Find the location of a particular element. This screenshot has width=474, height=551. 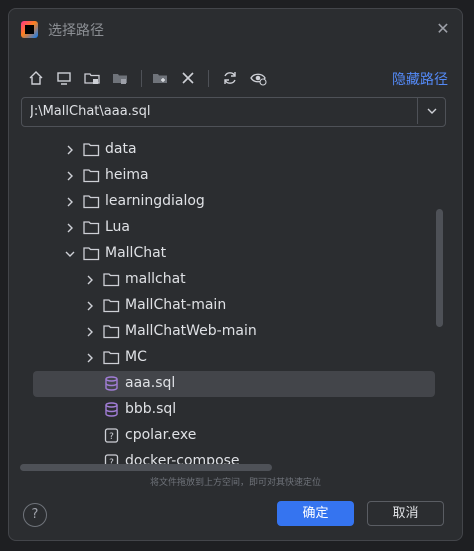

tree-row-label: mallchat is located at coordinates (155, 279).